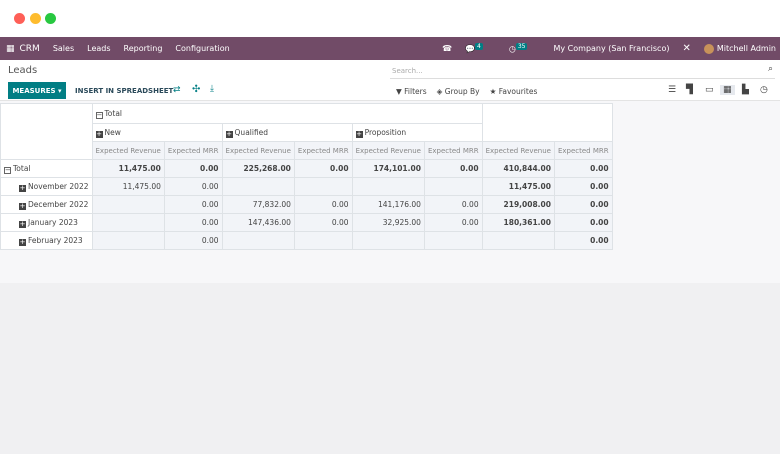  What do you see at coordinates (50, 18) in the screenshot?
I see `maximize-window-button` at bounding box center [50, 18].